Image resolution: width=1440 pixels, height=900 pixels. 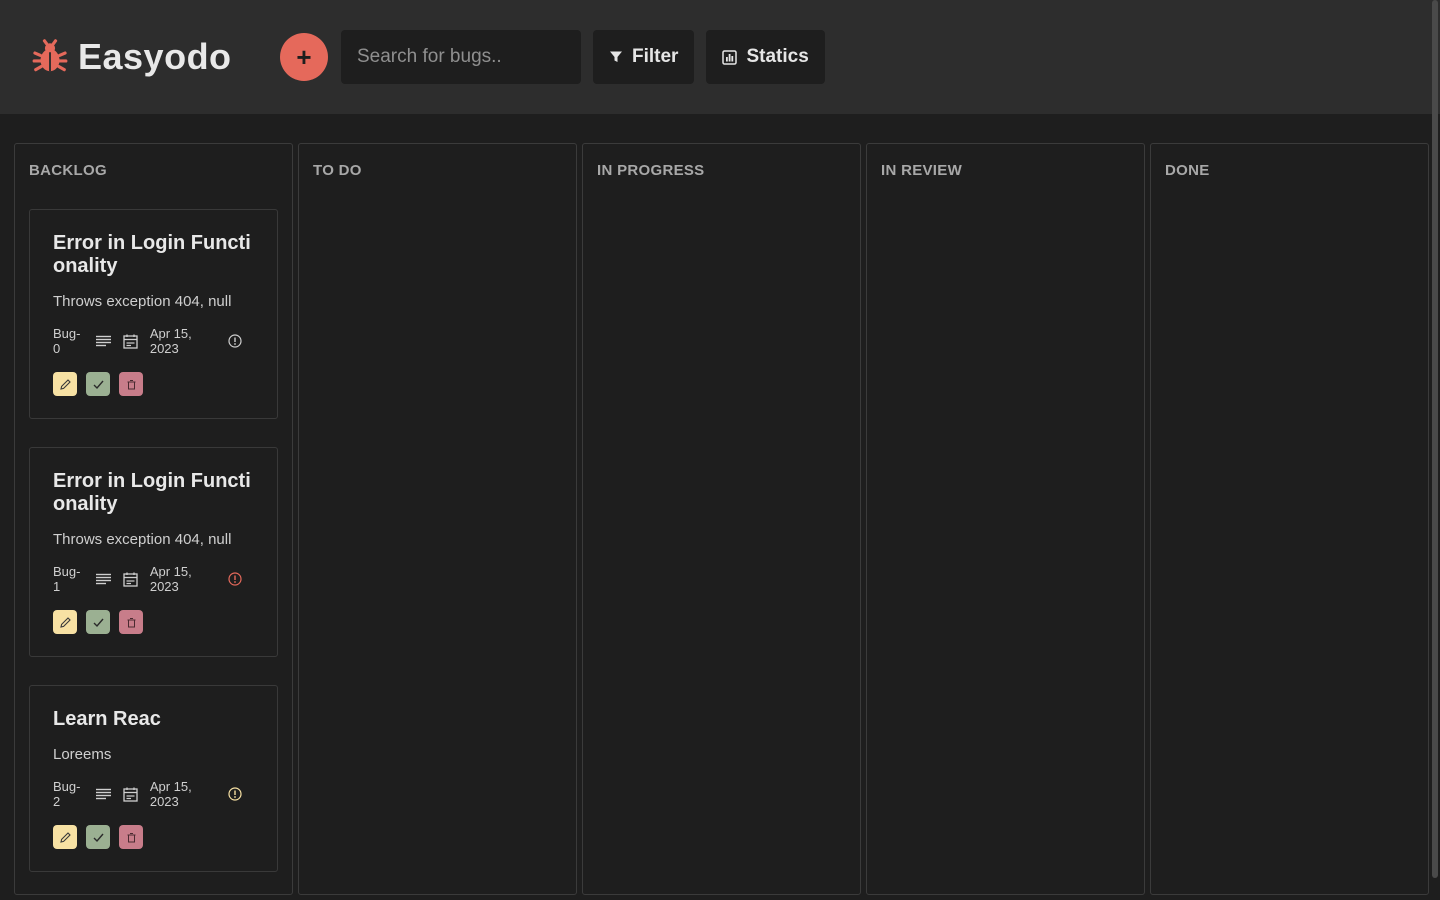 What do you see at coordinates (922, 170) in the screenshot?
I see `column-title: IN REVIEW` at bounding box center [922, 170].